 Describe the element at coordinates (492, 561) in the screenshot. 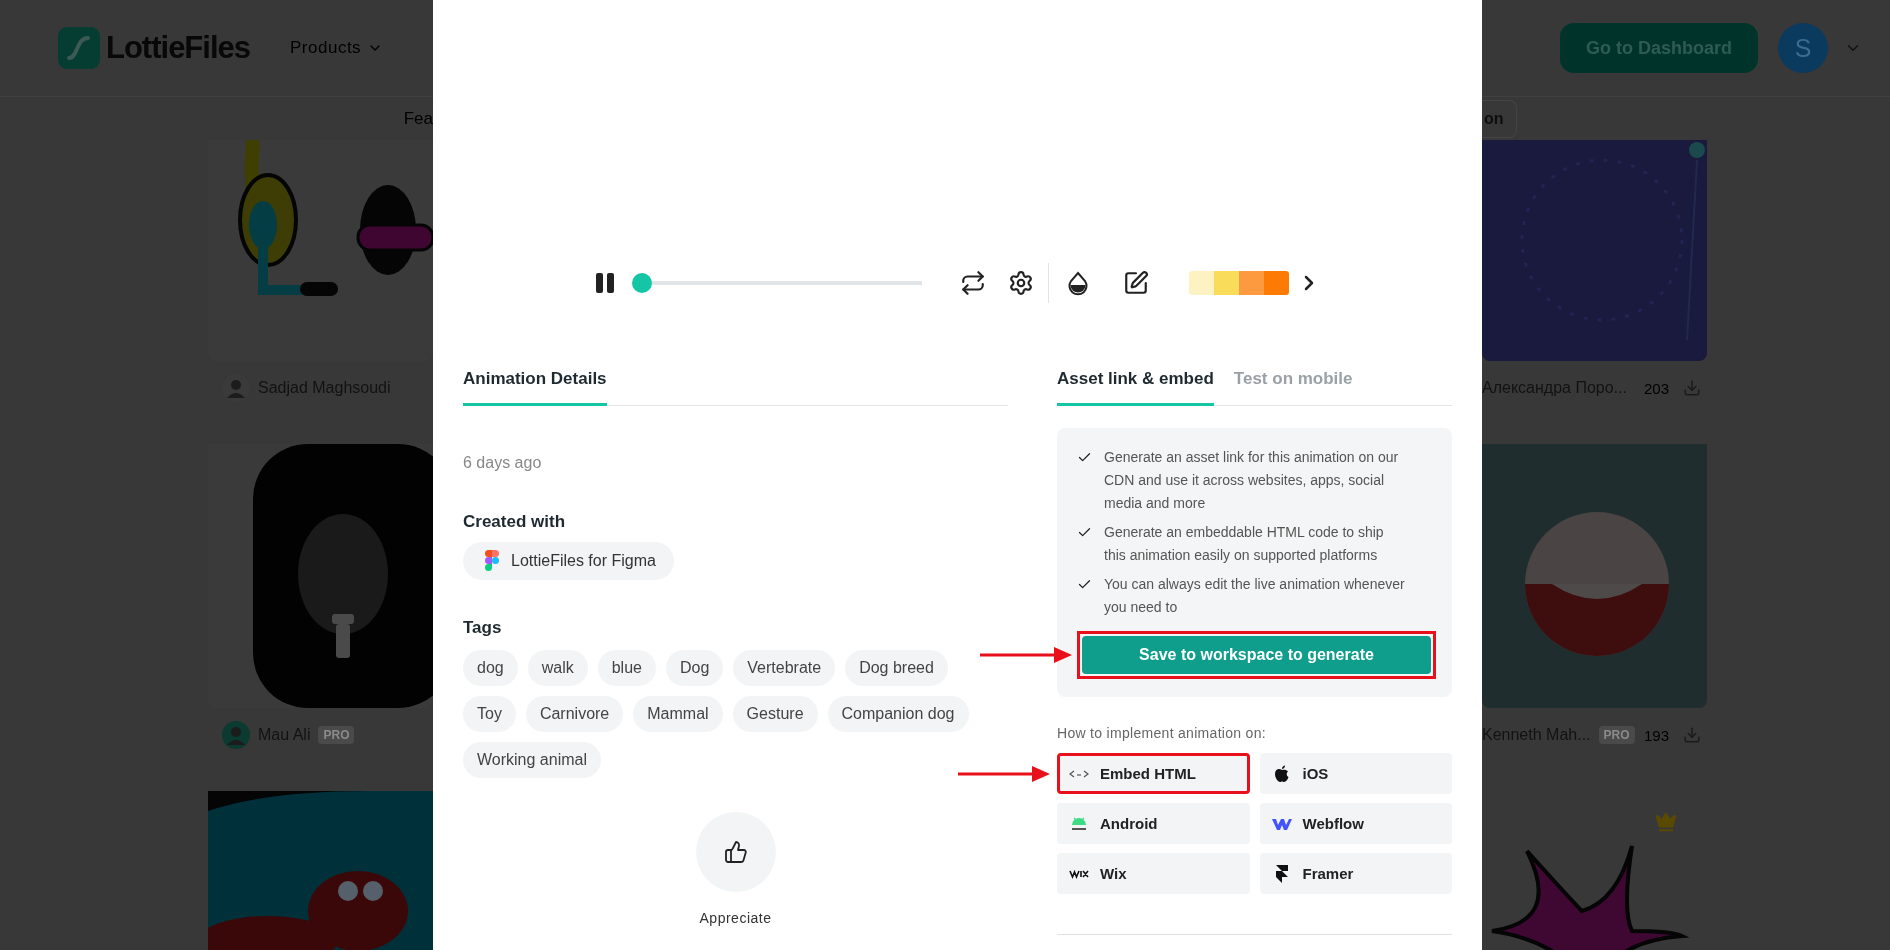

I see `figma-icon` at that location.